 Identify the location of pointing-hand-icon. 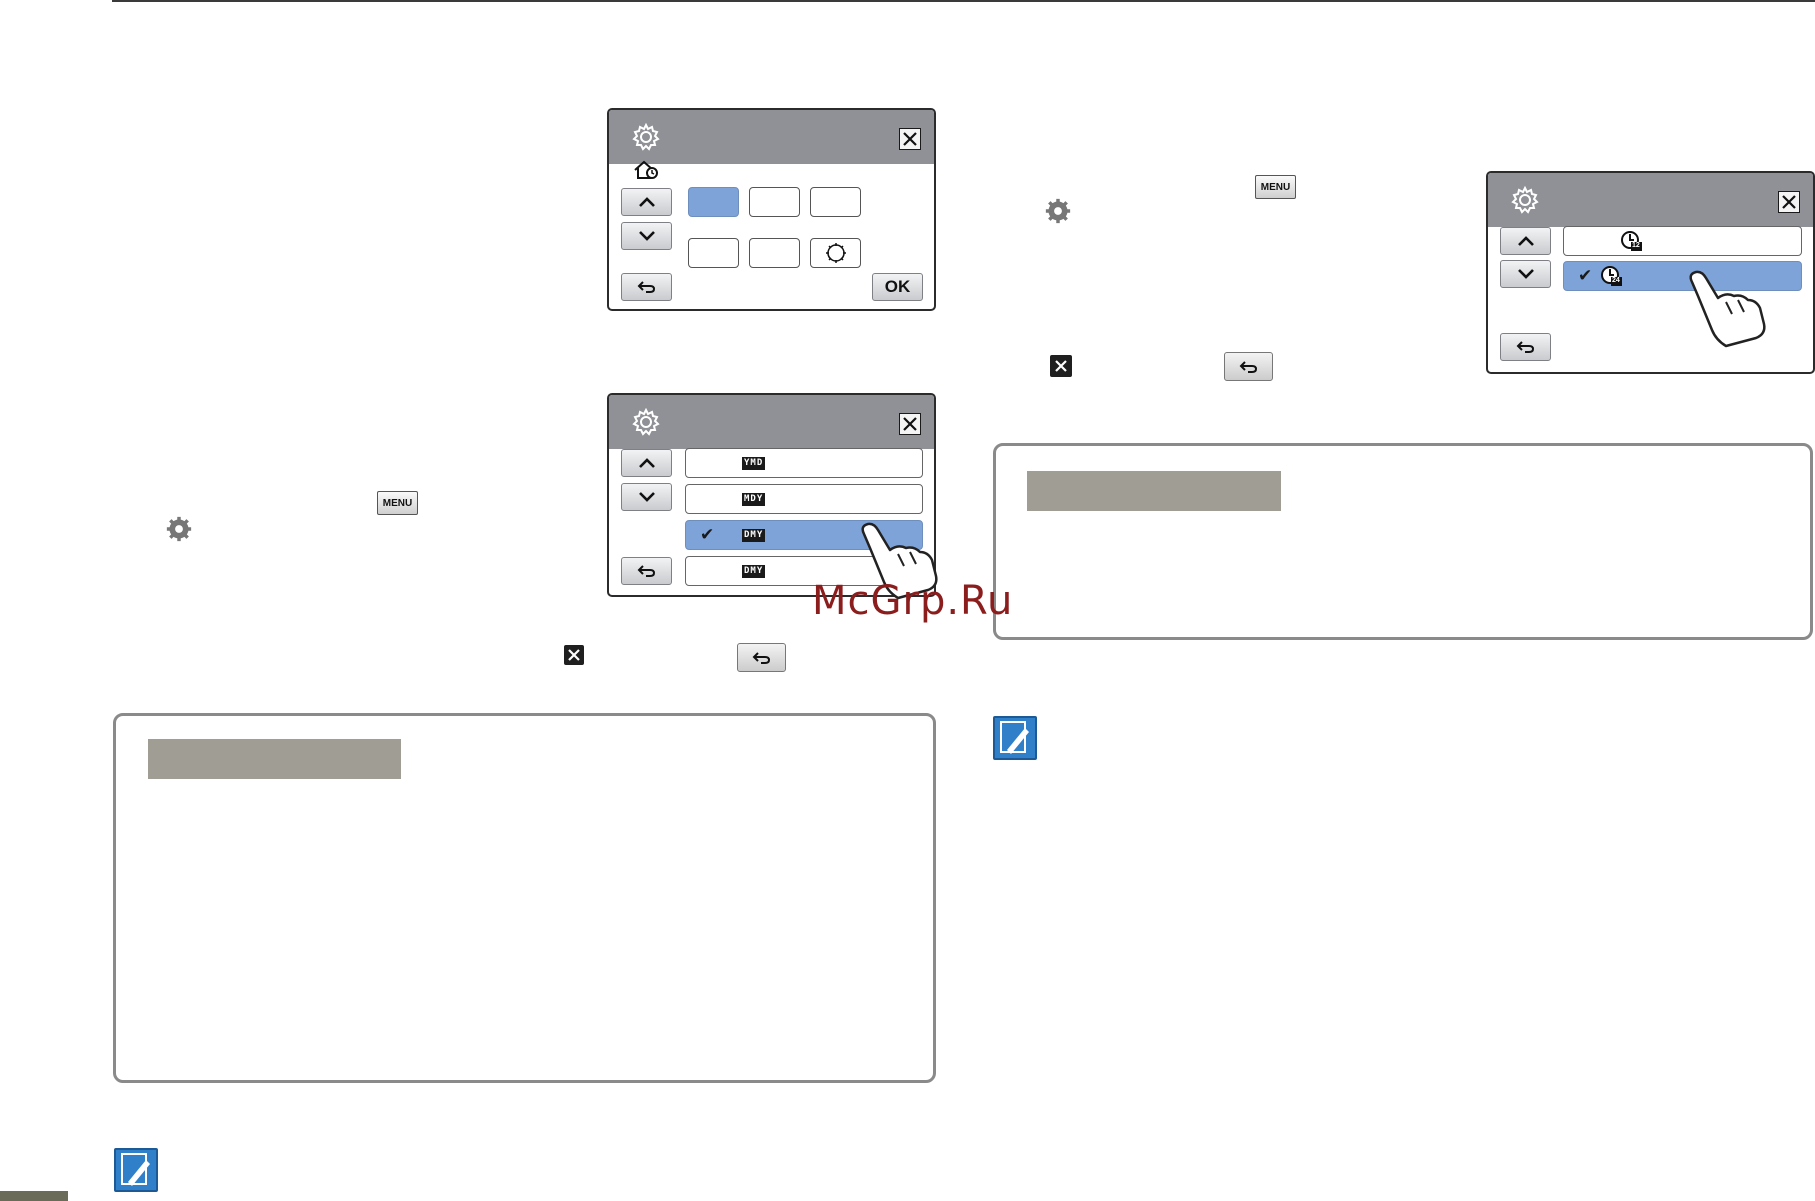
(1727, 310).